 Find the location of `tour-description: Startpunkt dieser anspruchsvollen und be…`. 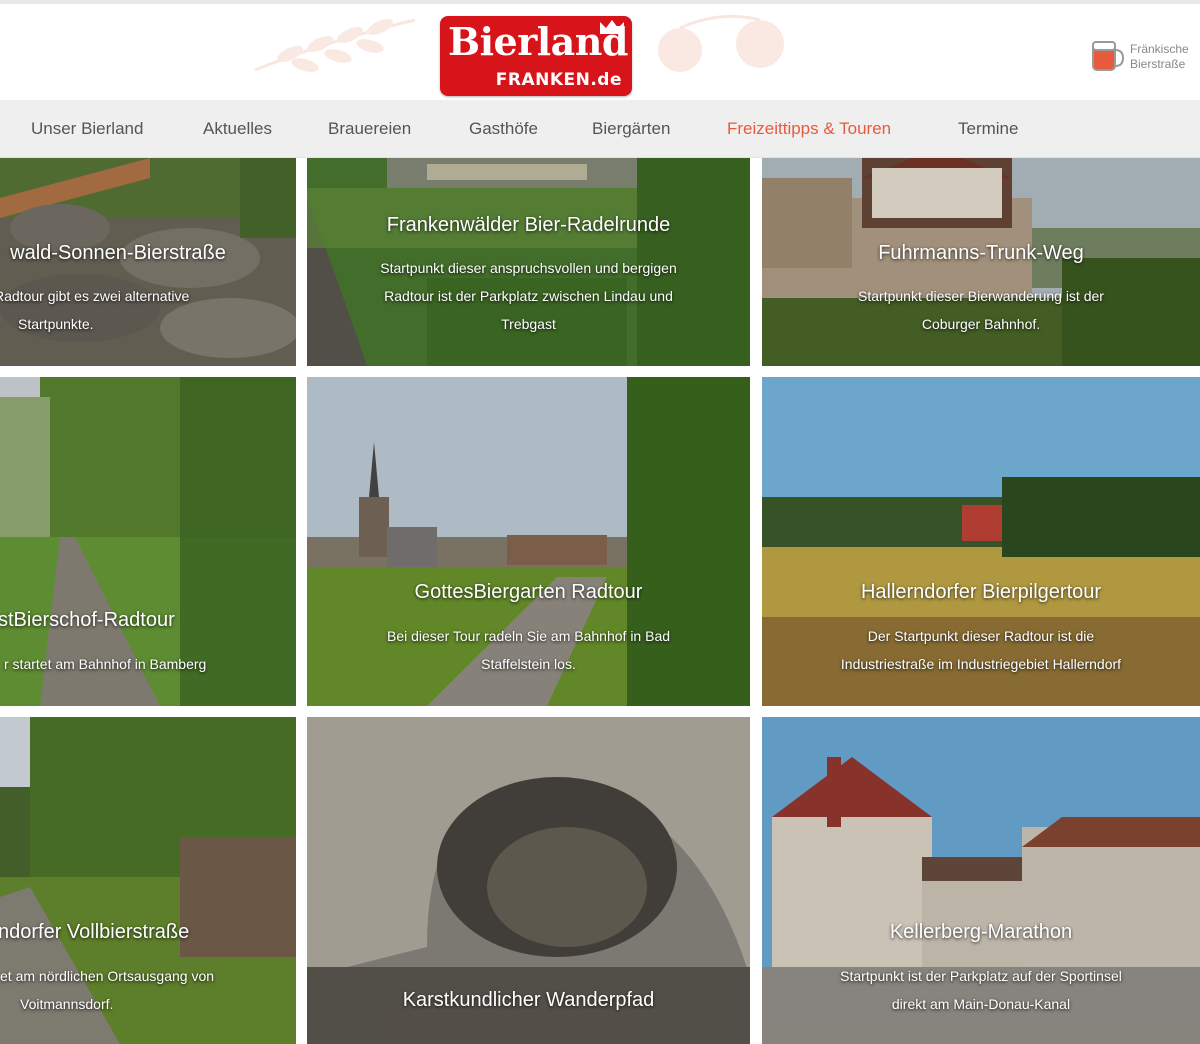

tour-description: Startpunkt dieser anspruchsvollen und be… is located at coordinates (528, 296).